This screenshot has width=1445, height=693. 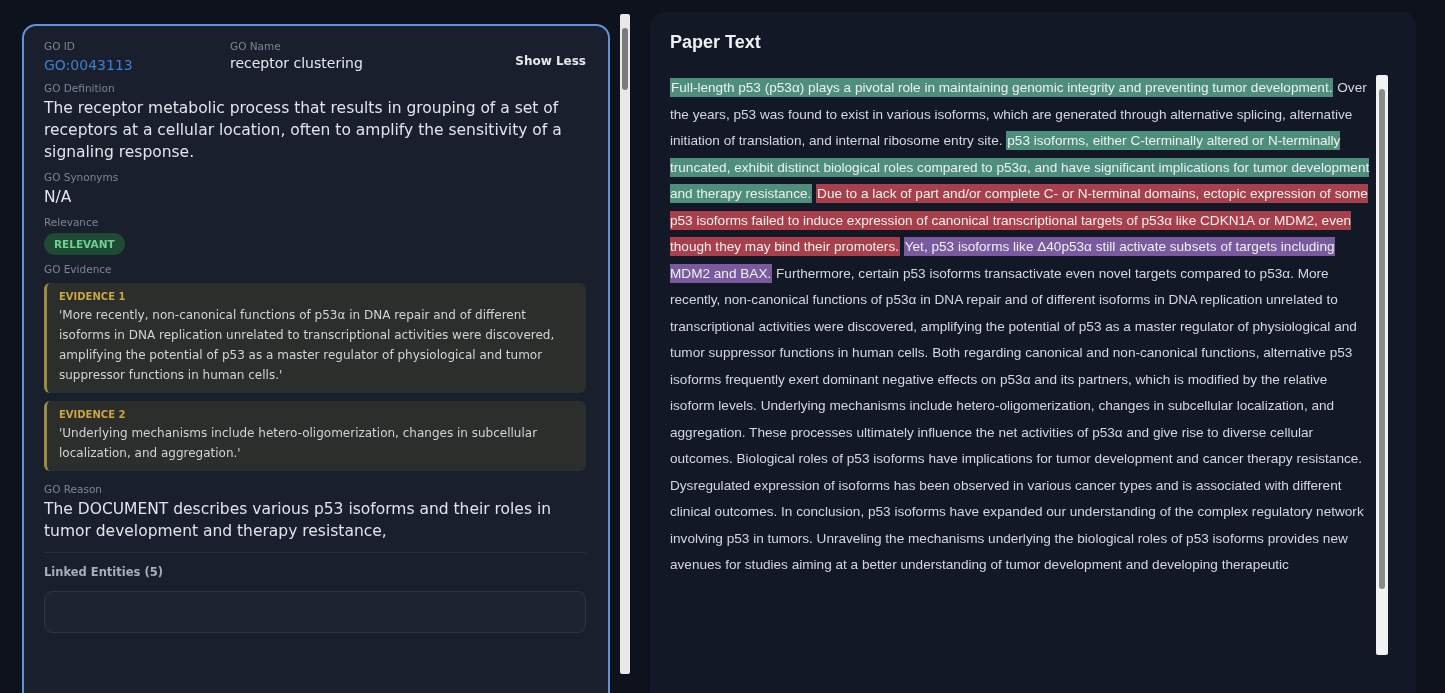 I want to click on field-label: GO Evidence, so click(x=78, y=269).